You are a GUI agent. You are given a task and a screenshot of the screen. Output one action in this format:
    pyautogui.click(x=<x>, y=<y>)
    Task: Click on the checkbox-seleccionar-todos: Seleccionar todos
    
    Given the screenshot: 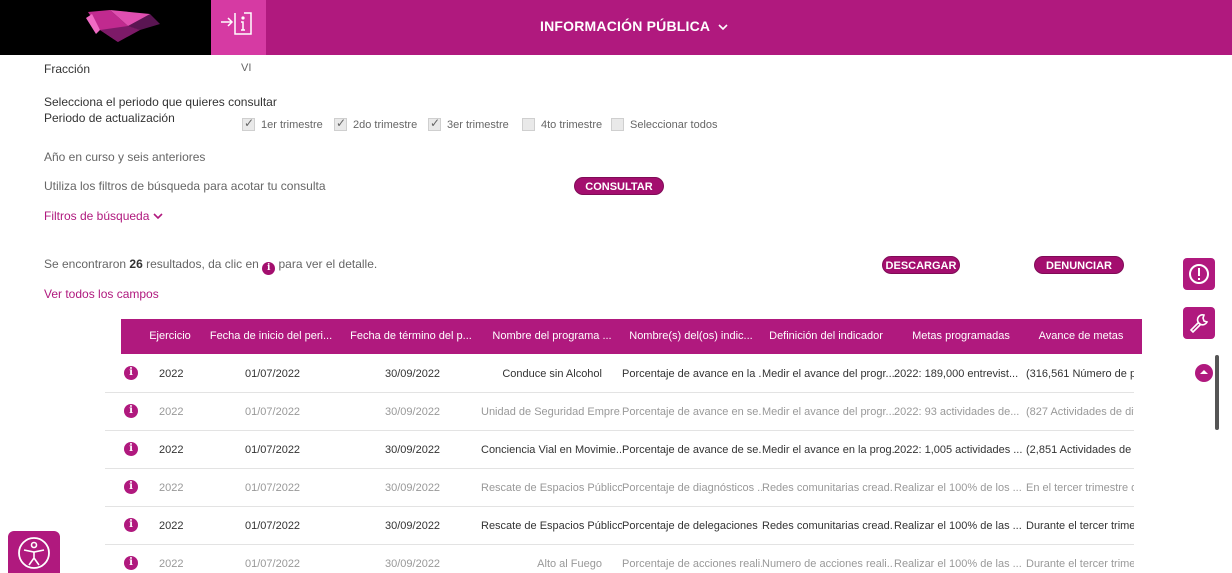 What is the action you would take?
    pyautogui.click(x=664, y=124)
    